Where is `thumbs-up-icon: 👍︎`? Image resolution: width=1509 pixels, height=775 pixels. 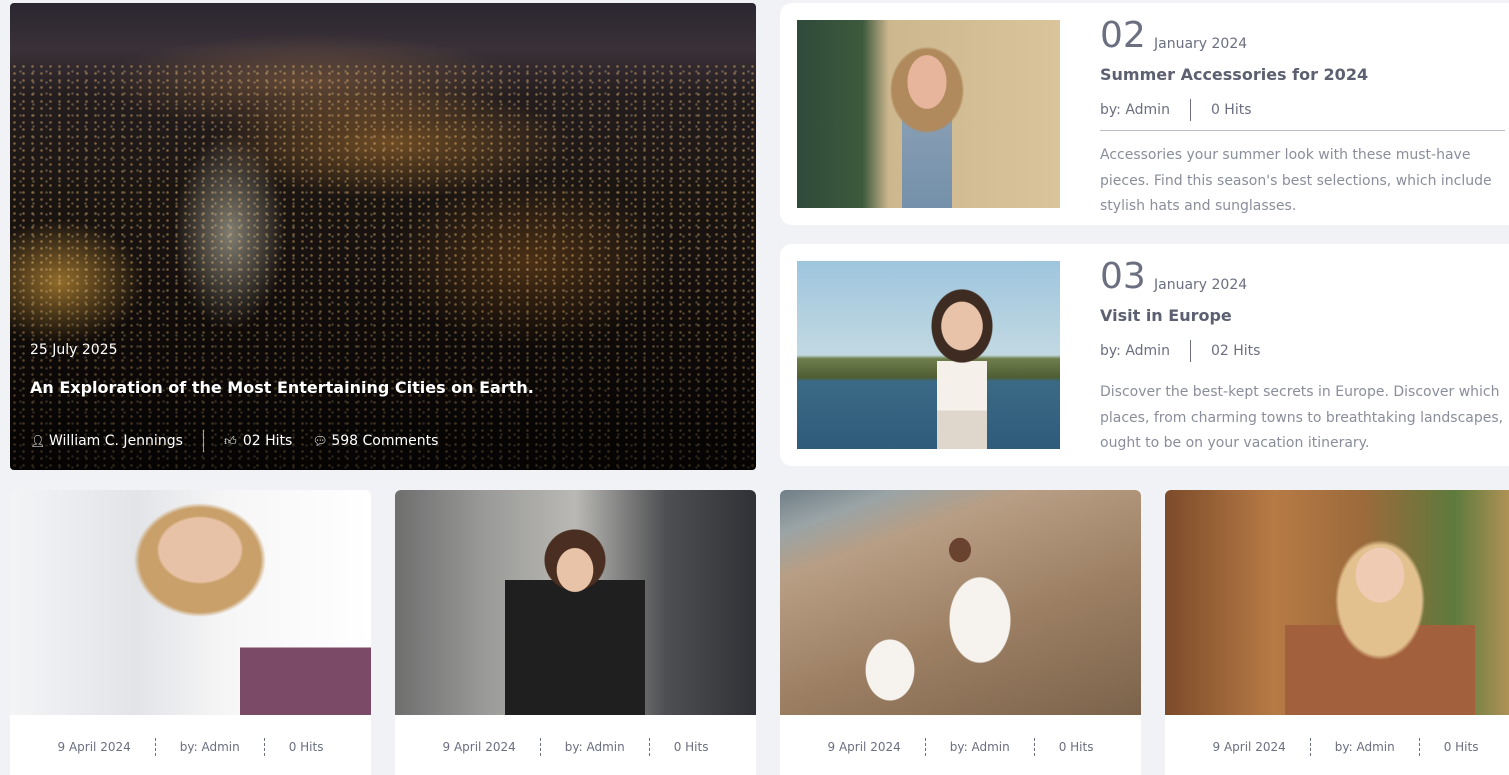 thumbs-up-icon: 👍︎ is located at coordinates (230, 440).